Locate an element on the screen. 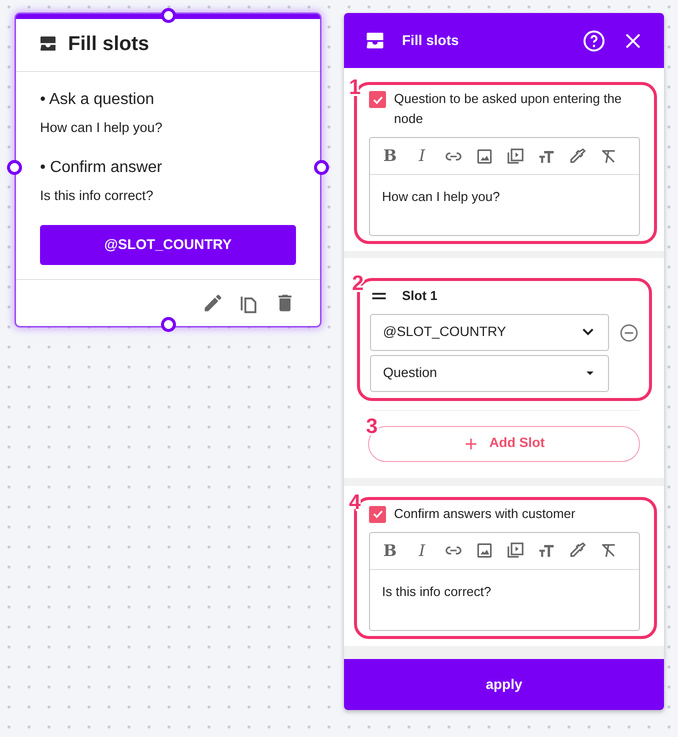  apply-button: apply is located at coordinates (504, 684).